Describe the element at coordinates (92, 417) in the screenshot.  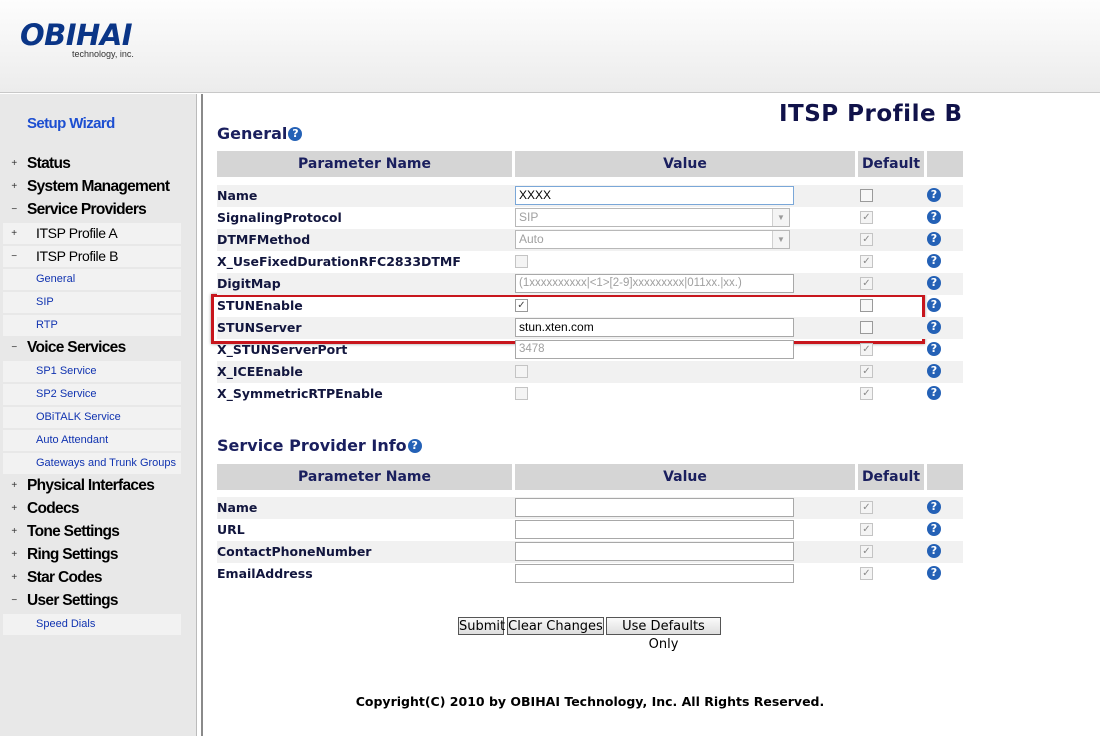
I see `sidebar-item-obitalk-service: OBiTALK Service` at that location.